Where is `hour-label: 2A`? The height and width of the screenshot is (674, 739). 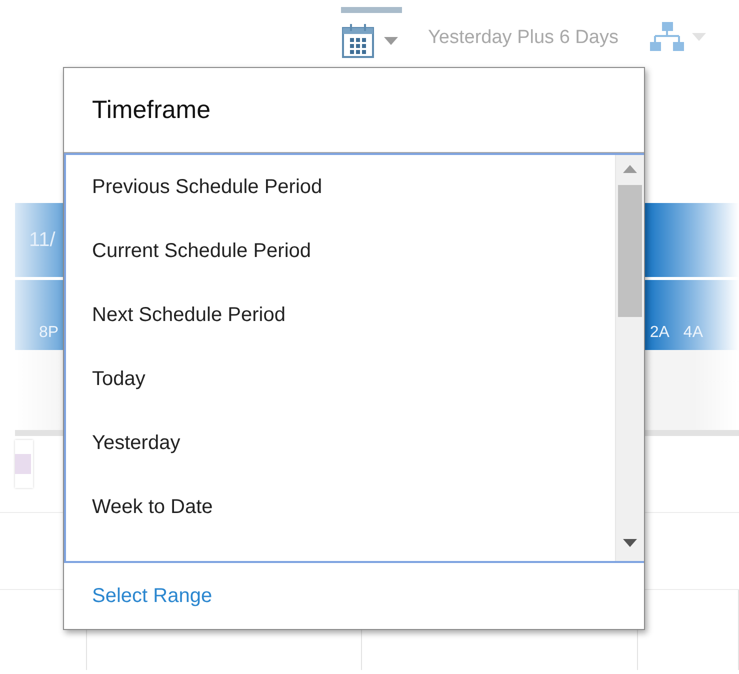
hour-label: 2A is located at coordinates (660, 333).